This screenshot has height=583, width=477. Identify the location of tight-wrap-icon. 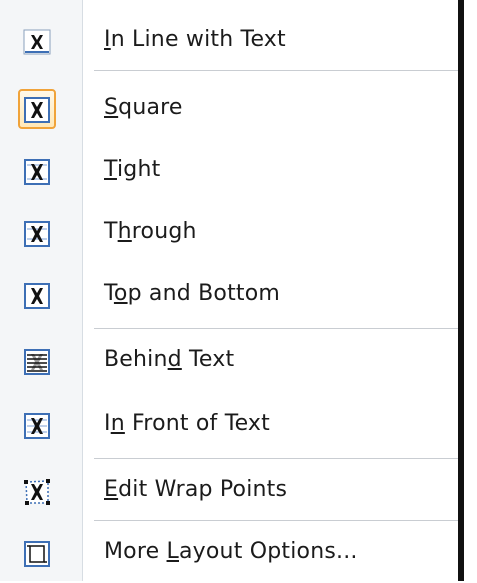
(37, 172).